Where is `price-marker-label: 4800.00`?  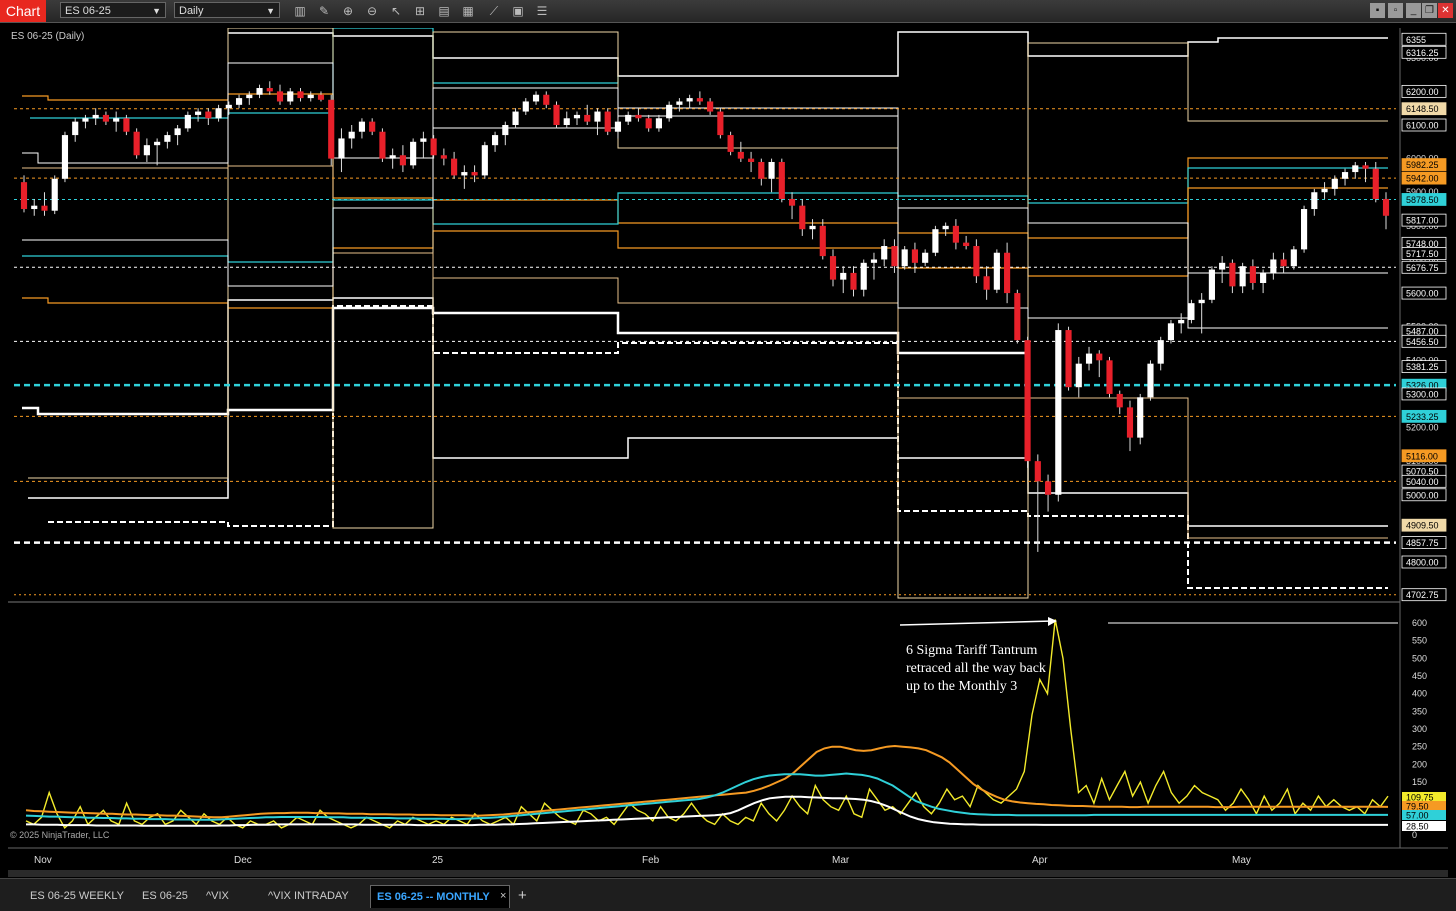
price-marker-label: 4800.00 is located at coordinates (1422, 563).